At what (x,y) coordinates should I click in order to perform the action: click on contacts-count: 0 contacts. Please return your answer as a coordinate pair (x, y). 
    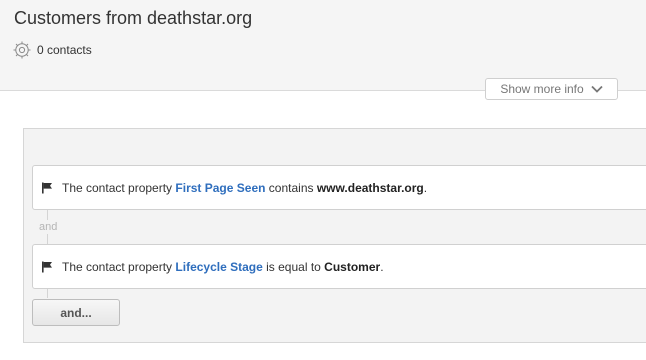
    Looking at the image, I should click on (64, 50).